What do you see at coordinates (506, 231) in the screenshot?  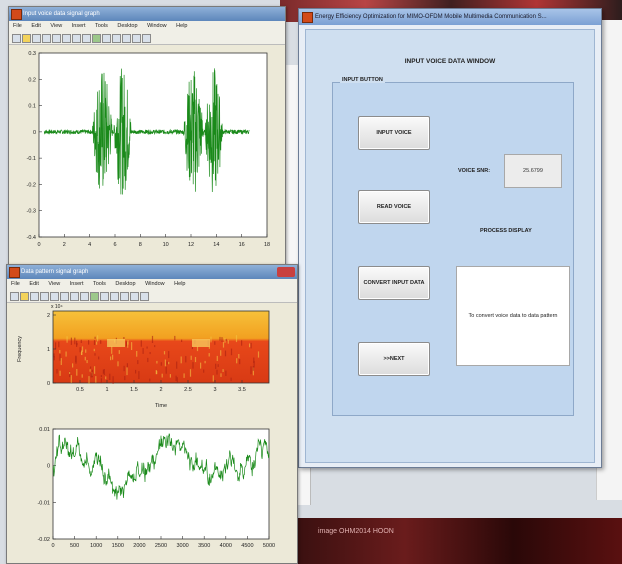 I see `process-display-label: PROCESS DISPLAY` at bounding box center [506, 231].